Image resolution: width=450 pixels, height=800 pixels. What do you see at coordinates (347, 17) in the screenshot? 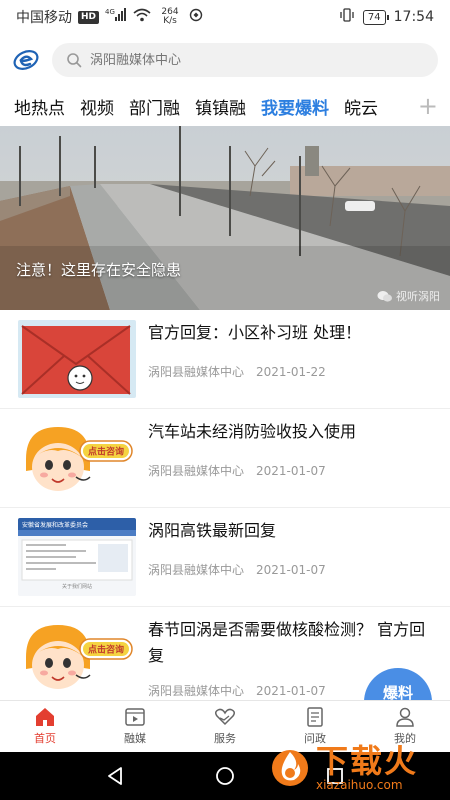
I see `vibrate-icon` at bounding box center [347, 17].